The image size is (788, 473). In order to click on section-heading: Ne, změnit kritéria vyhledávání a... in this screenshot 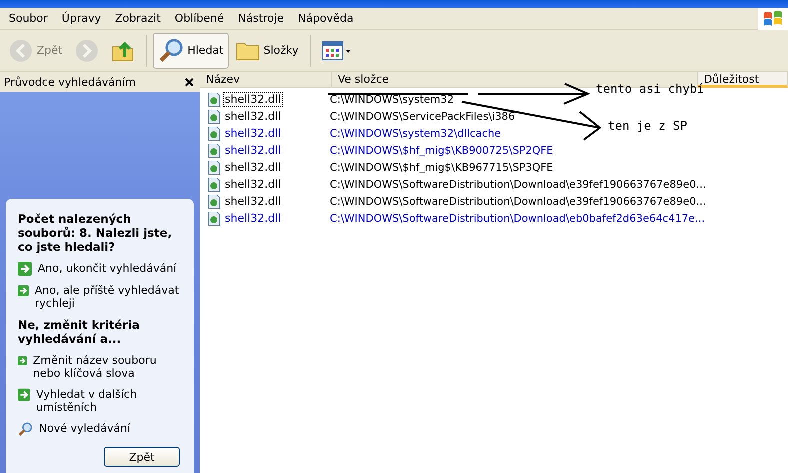, I will do `click(79, 332)`.